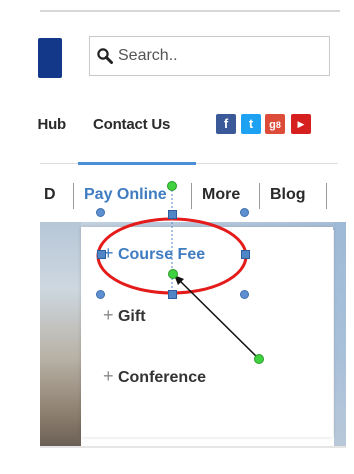 This screenshot has width=354, height=474. Describe the element at coordinates (193, 447) in the screenshot. I see `footer-rule` at that location.